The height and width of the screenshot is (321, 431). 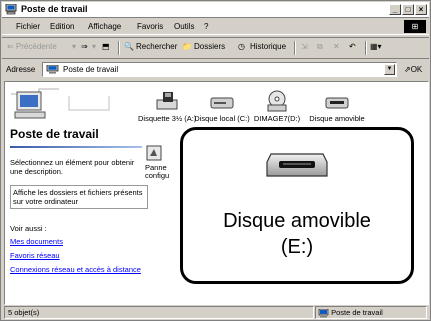 What do you see at coordinates (416, 69) in the screenshot?
I see `go-label: OK` at bounding box center [416, 69].